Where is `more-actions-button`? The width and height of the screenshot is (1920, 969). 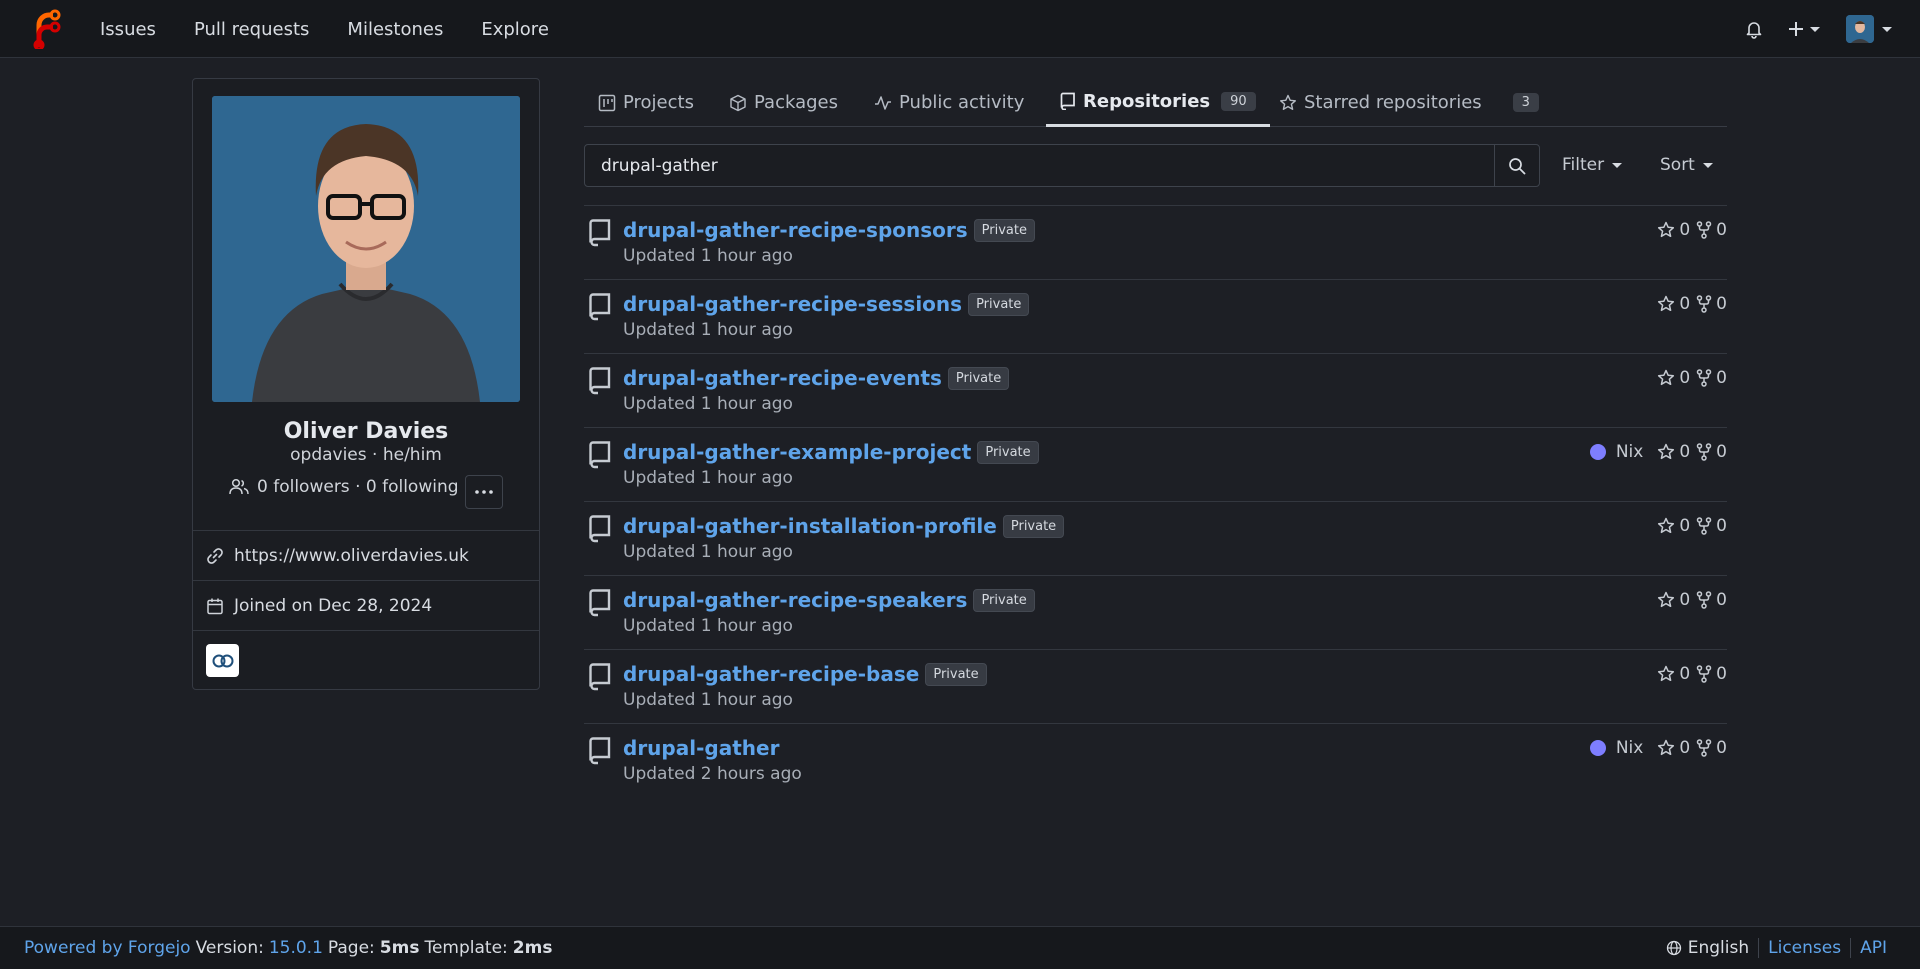
more-actions-button is located at coordinates (484, 492).